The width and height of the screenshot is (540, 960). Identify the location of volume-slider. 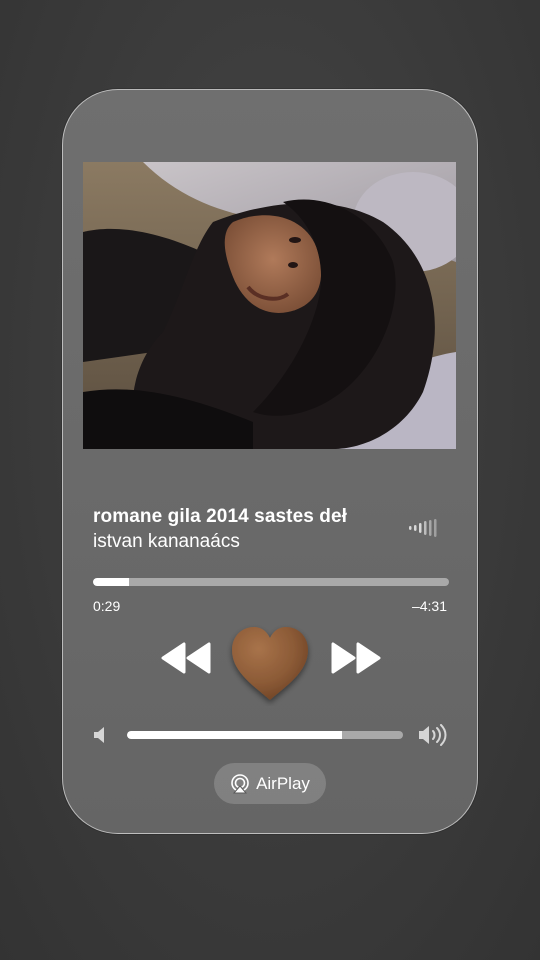
(265, 735).